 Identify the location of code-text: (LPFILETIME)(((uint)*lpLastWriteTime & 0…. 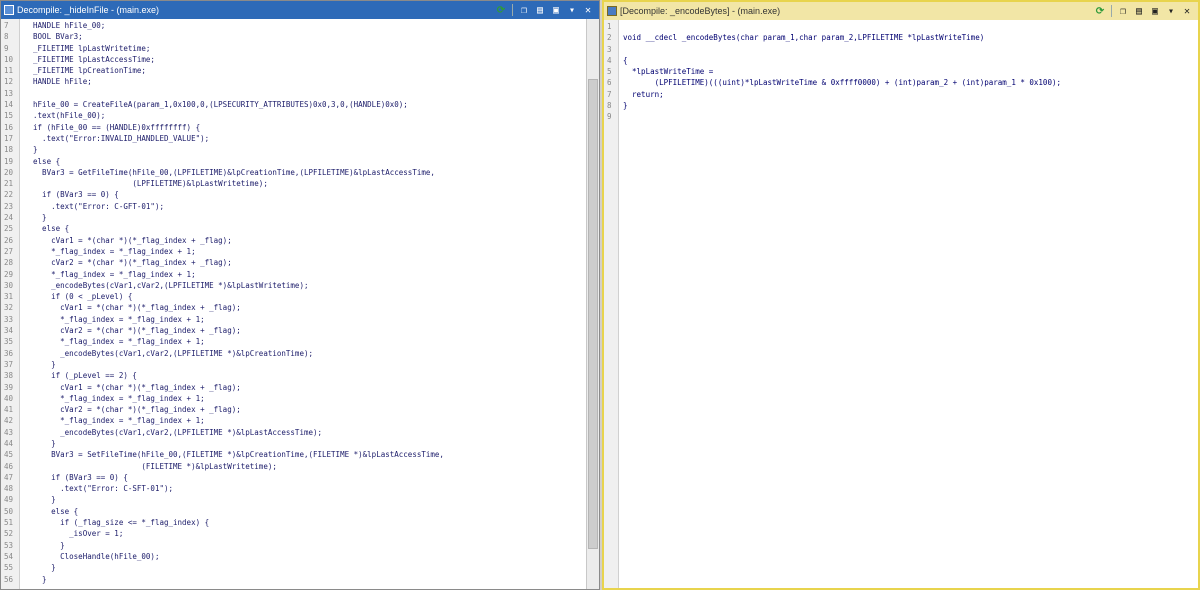
(839, 82).